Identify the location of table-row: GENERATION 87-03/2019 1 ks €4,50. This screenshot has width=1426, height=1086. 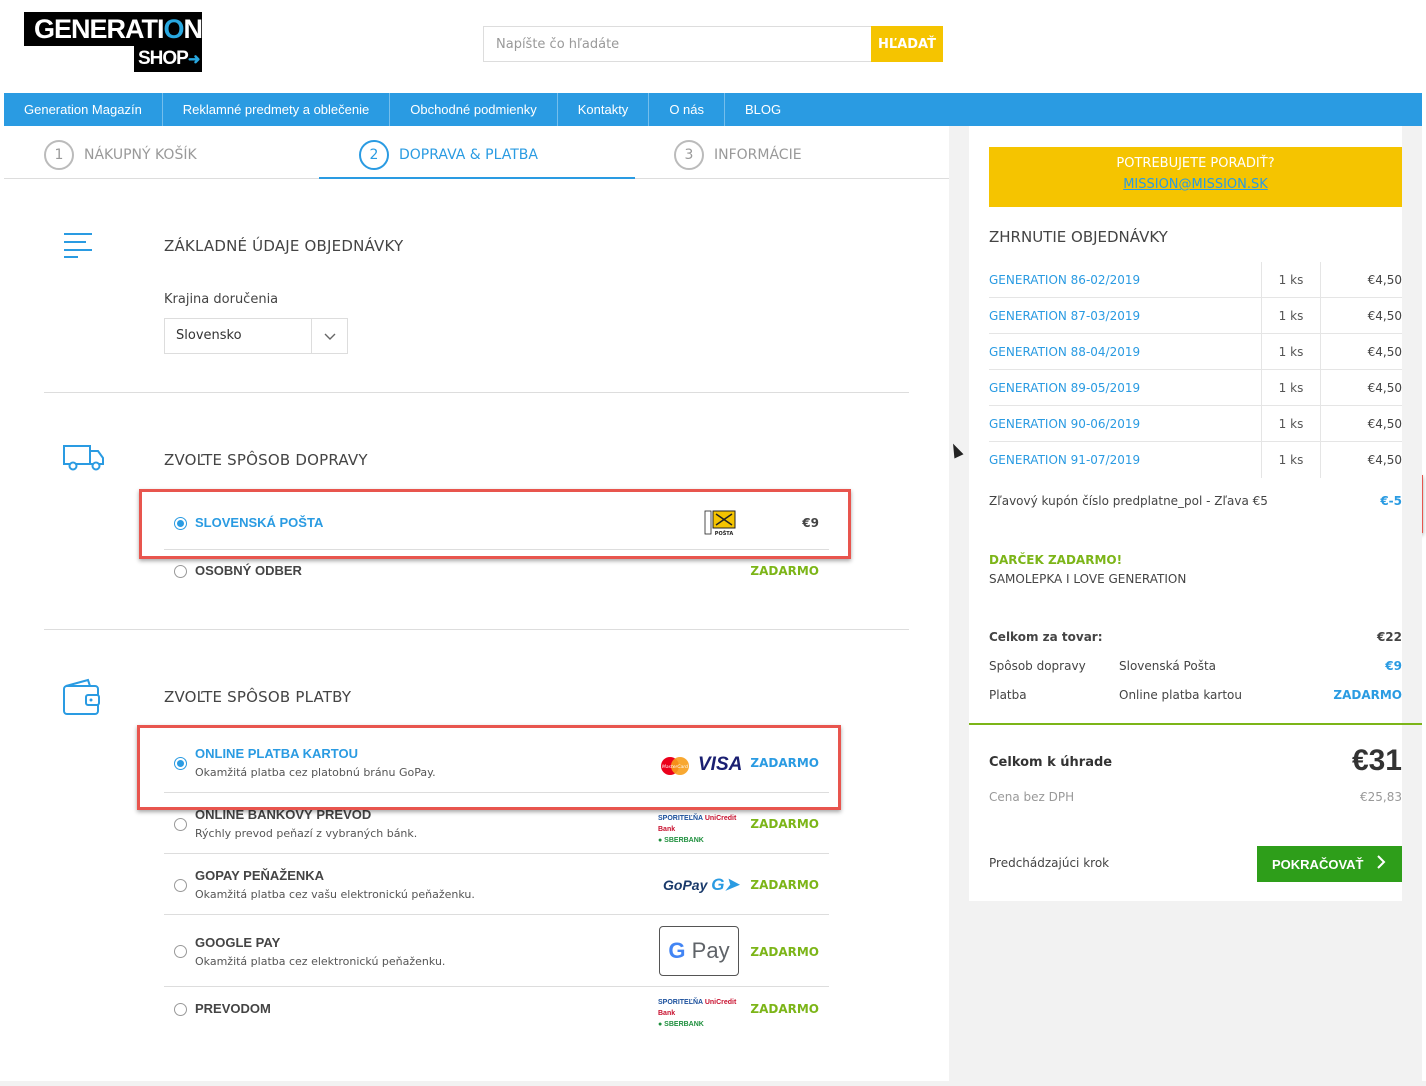
(1195, 315).